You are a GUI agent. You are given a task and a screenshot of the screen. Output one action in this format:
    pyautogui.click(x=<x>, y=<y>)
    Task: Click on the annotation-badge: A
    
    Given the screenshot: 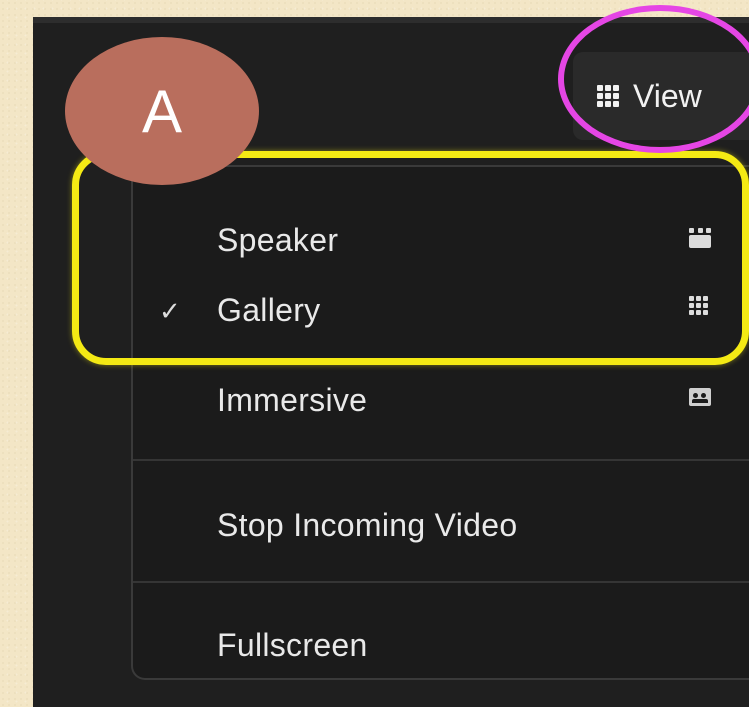 What is the action you would take?
    pyautogui.click(x=162, y=111)
    